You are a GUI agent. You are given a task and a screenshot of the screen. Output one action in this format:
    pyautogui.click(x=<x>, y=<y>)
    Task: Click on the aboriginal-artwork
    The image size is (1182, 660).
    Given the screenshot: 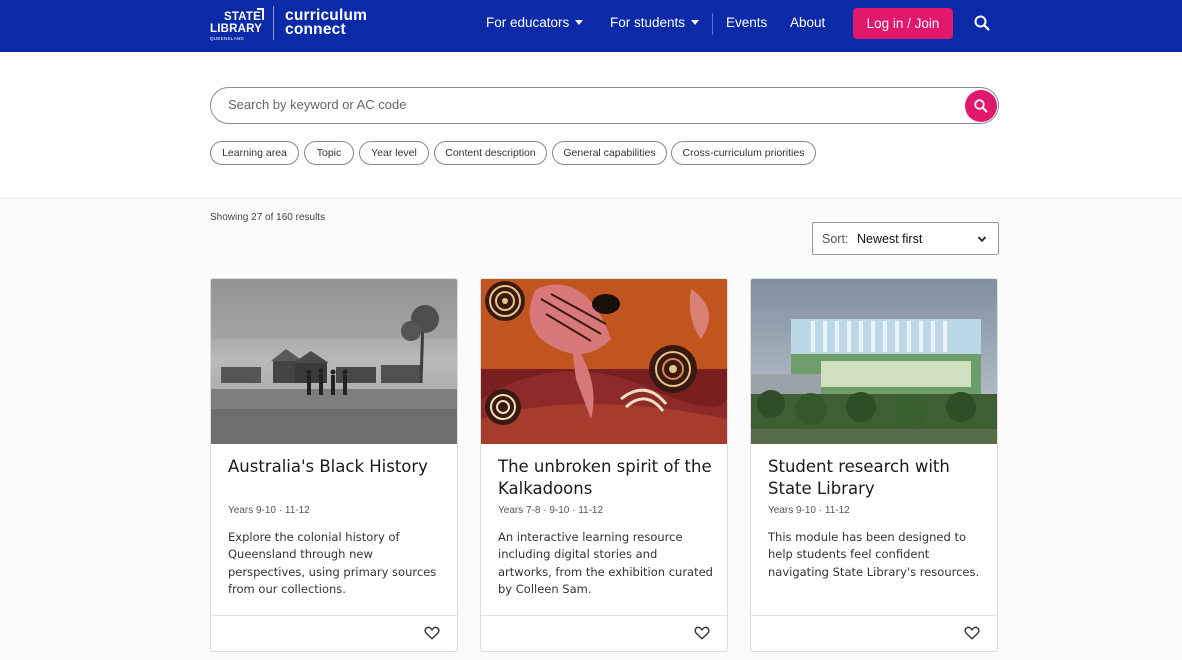 What is the action you would take?
    pyautogui.click(x=604, y=361)
    